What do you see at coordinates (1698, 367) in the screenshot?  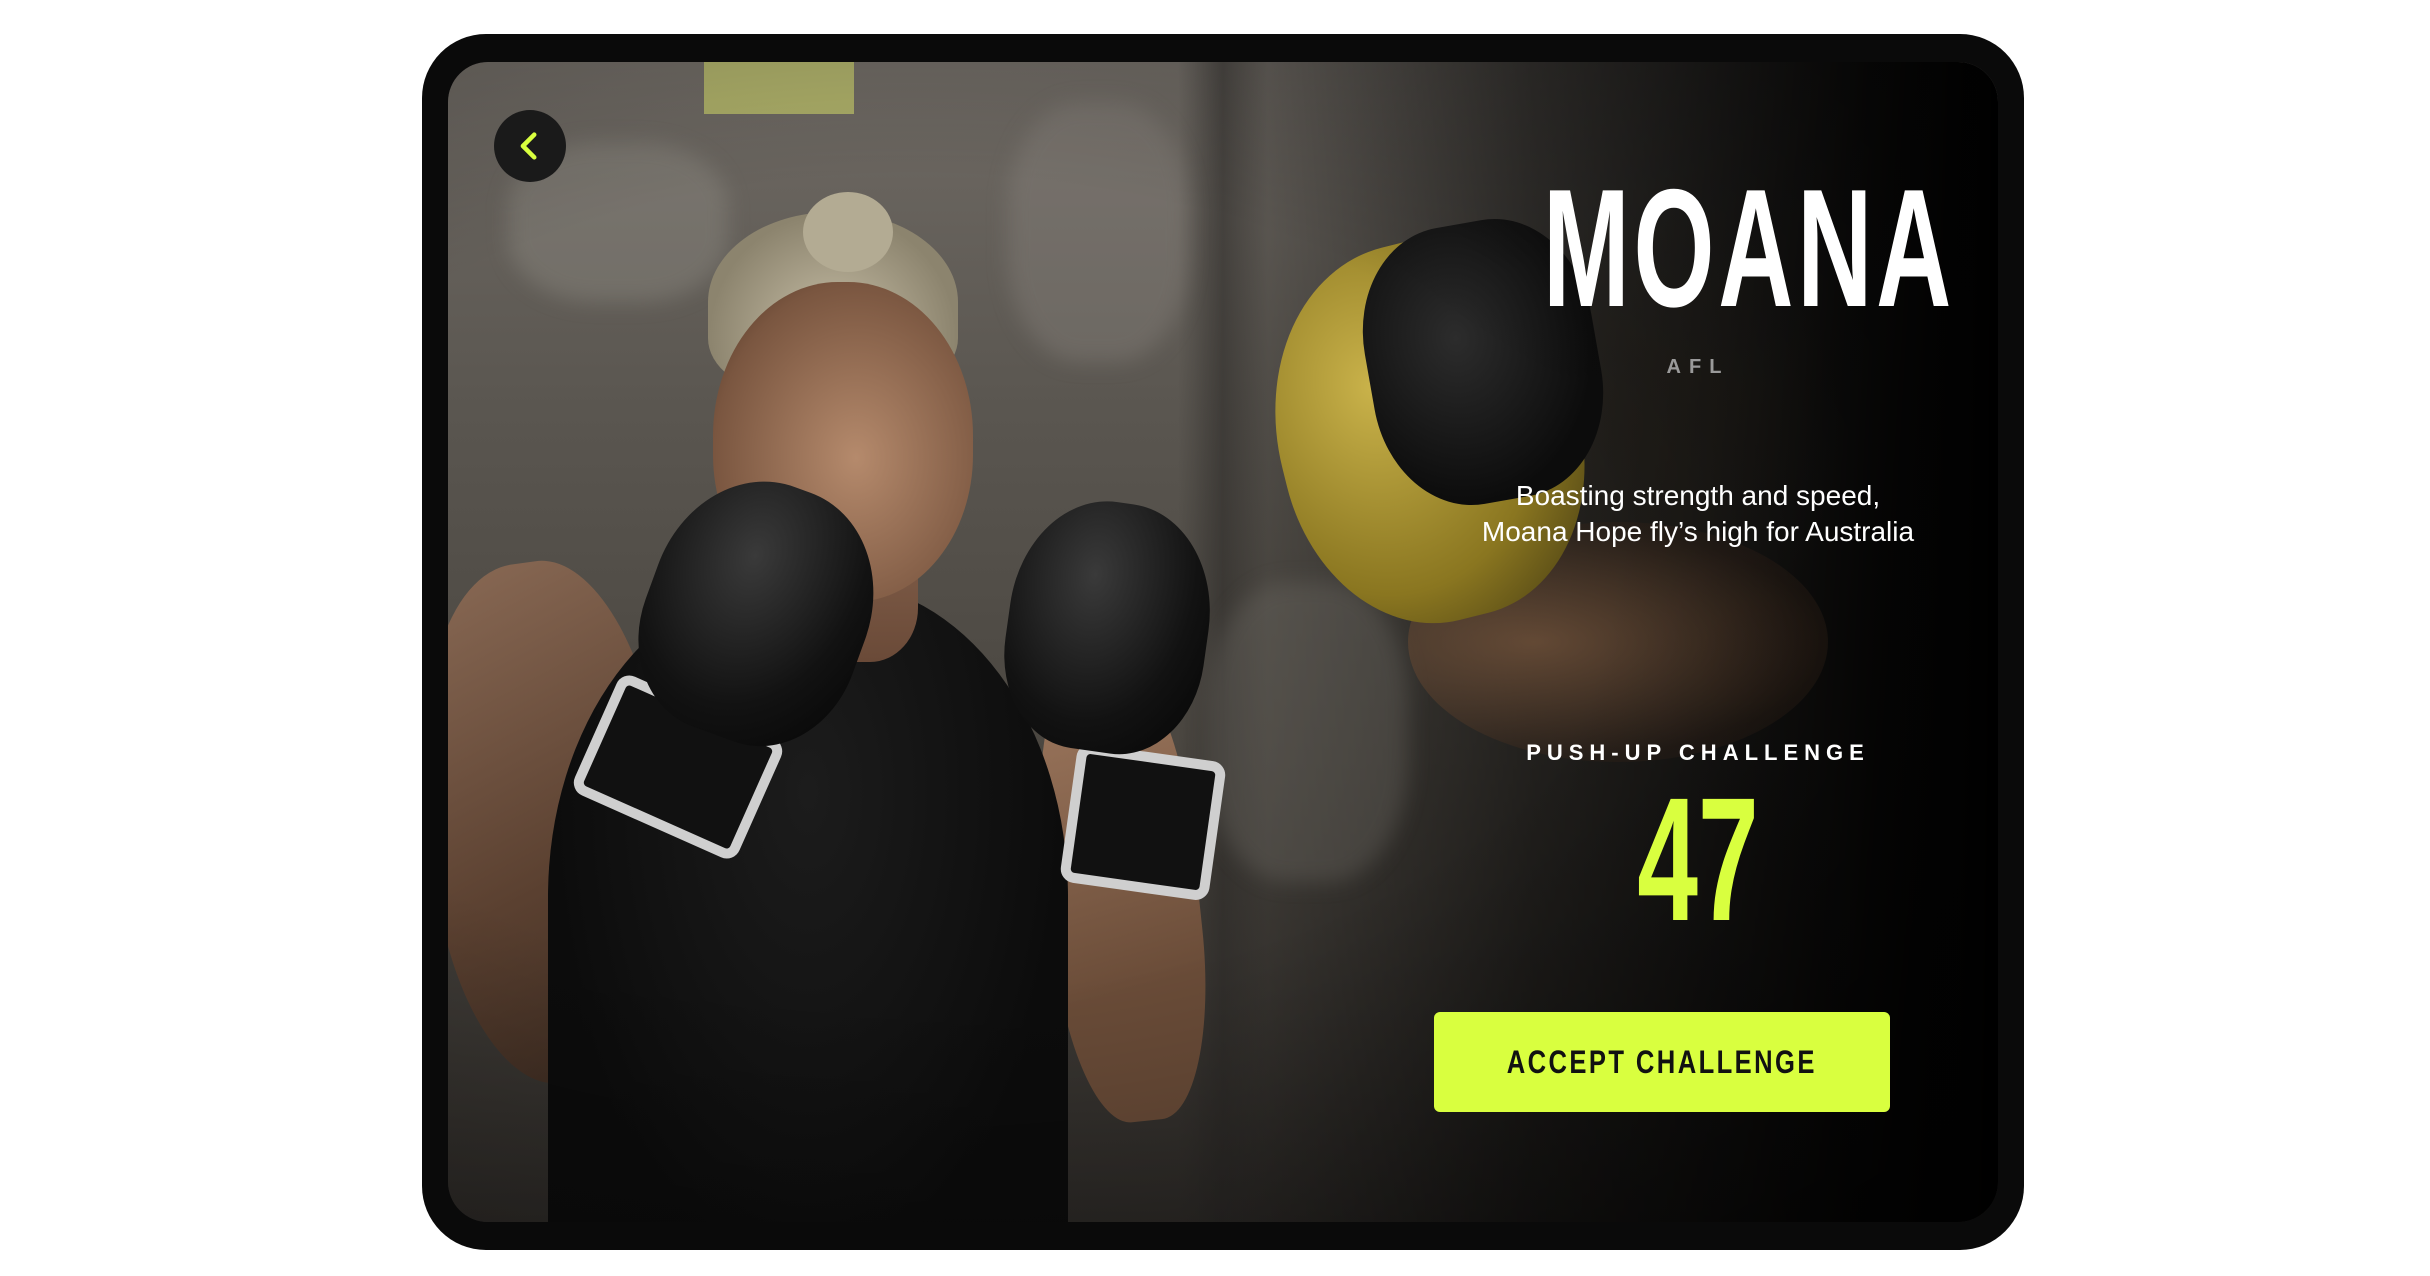 I see `athlete-league: AFL` at bounding box center [1698, 367].